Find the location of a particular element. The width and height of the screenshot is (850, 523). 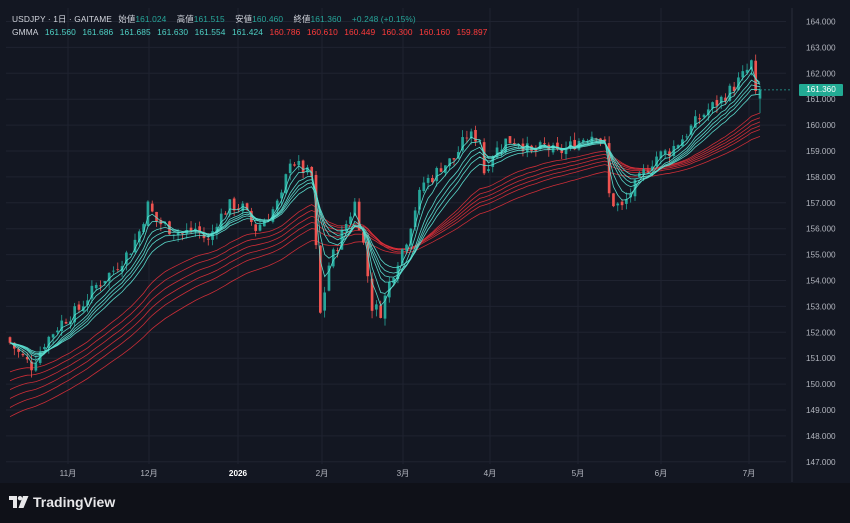

time-tick-label: 4月 is located at coordinates (490, 473).